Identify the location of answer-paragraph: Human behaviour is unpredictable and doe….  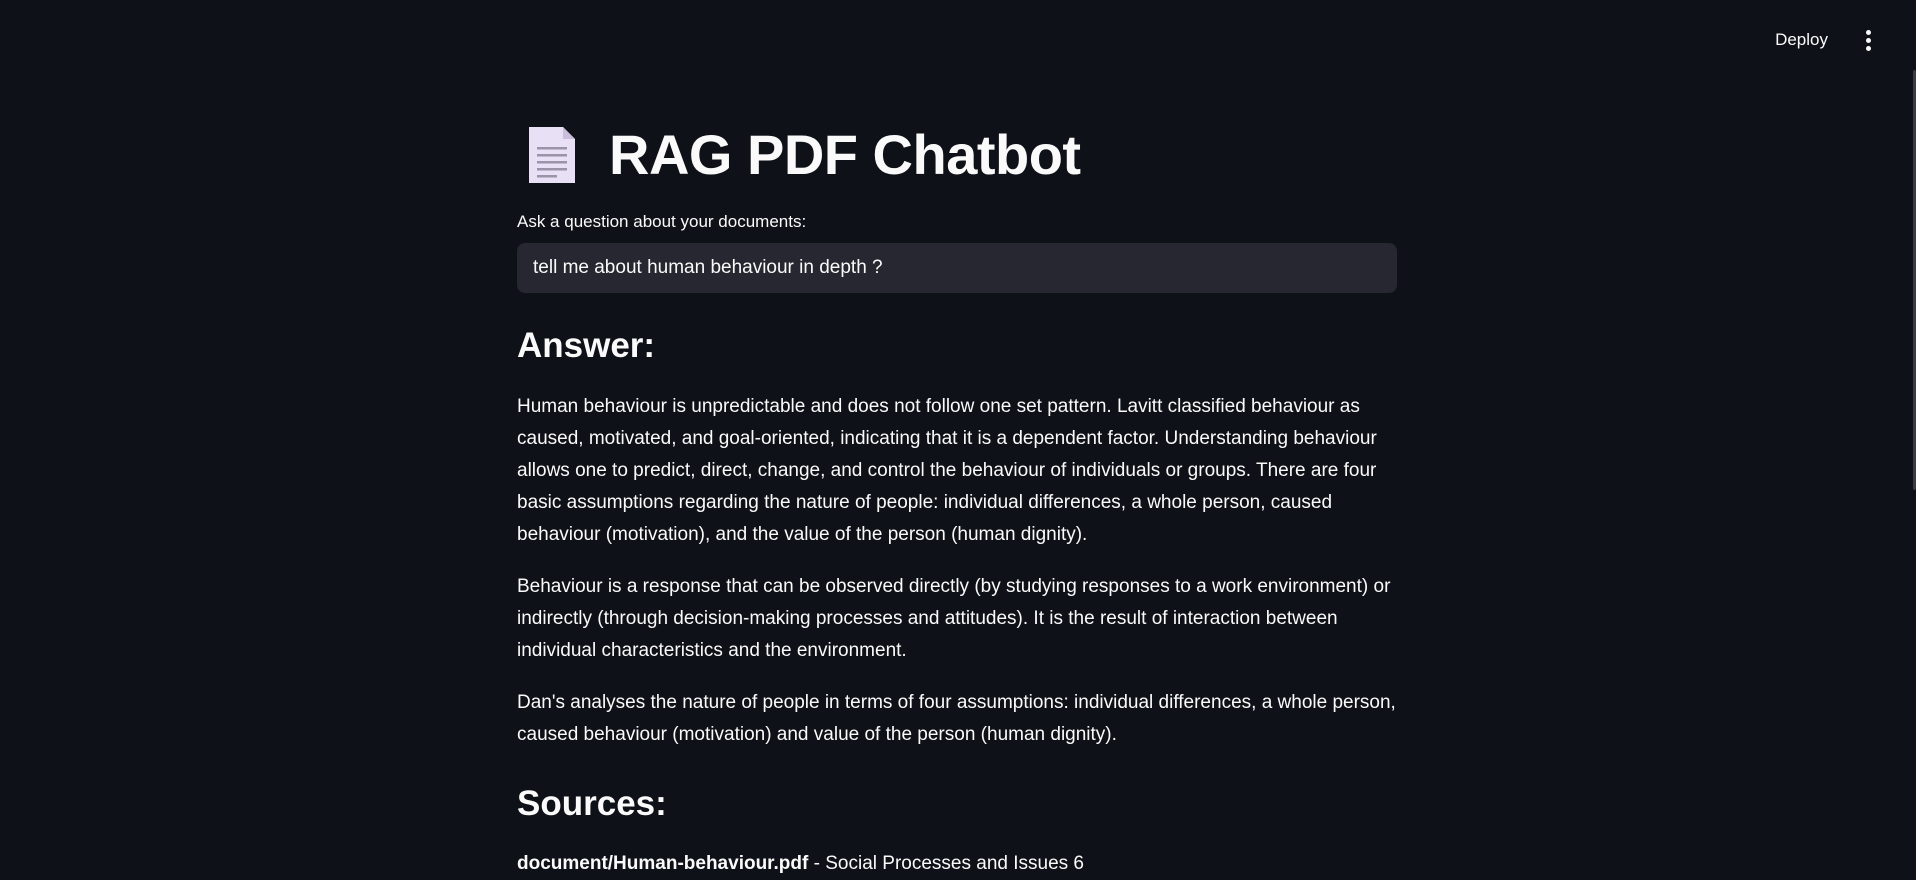
(947, 470).